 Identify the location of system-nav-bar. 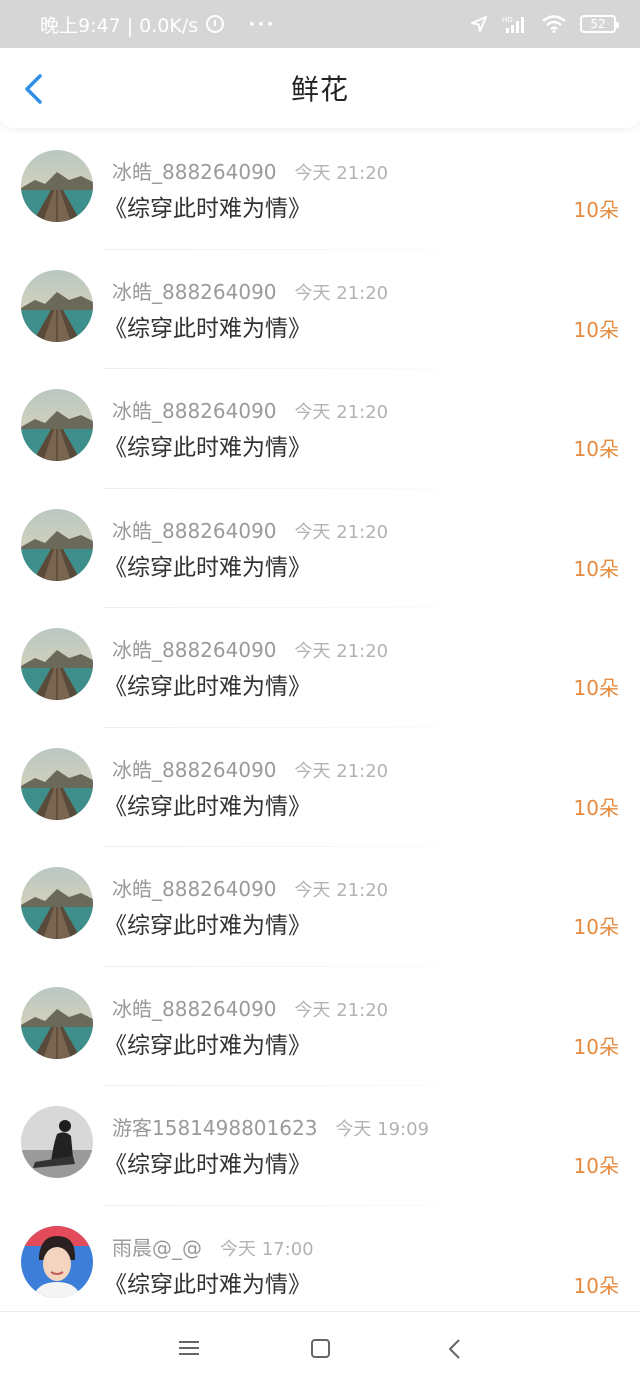
(320, 1349).